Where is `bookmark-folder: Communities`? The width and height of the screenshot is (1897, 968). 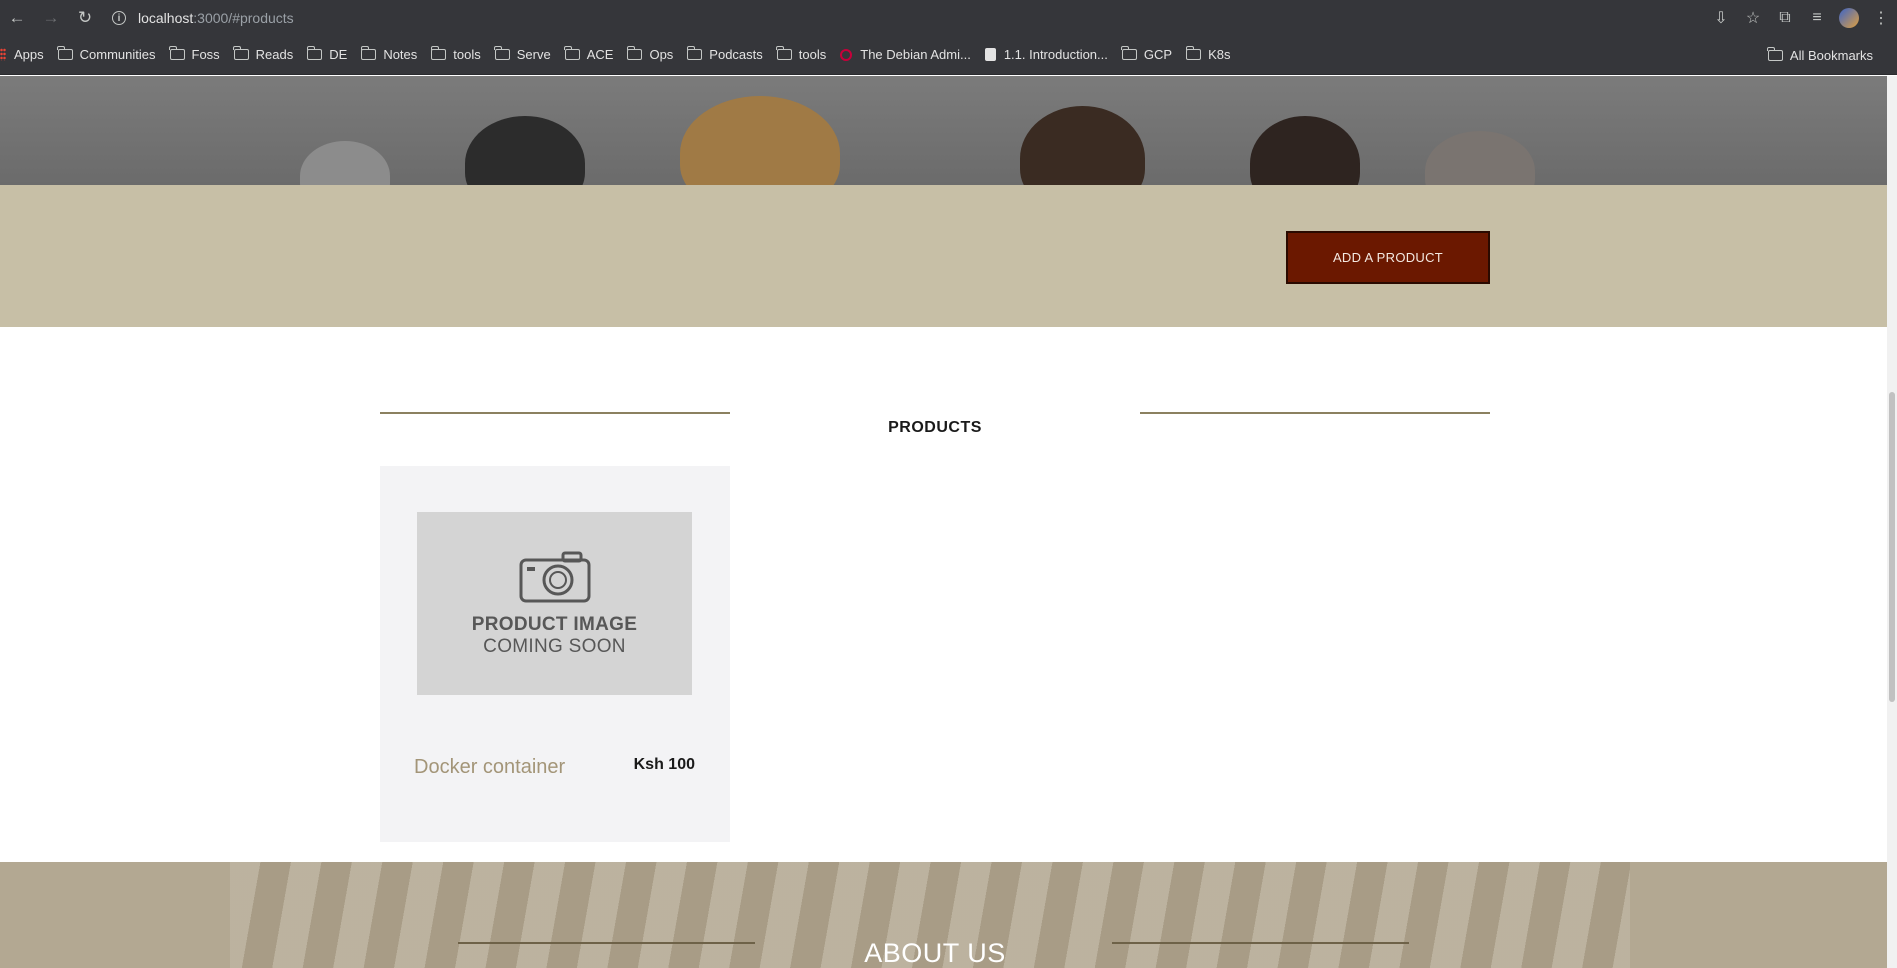 bookmark-folder: Communities is located at coordinates (106, 54).